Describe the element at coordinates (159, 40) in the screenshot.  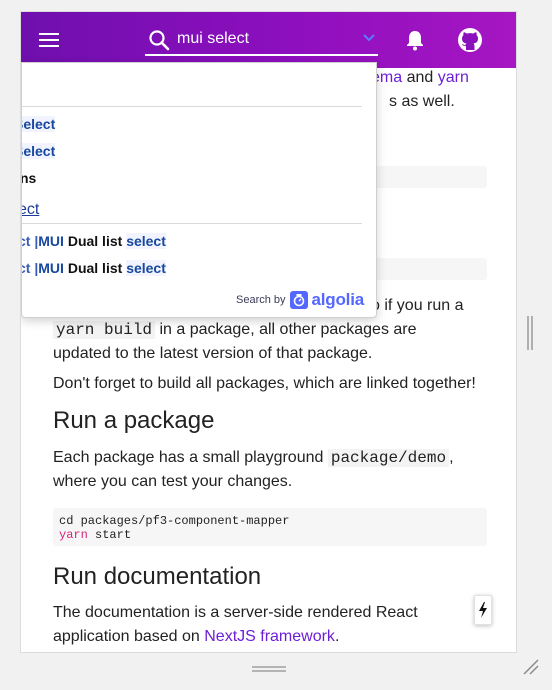
I see `search-icon` at that location.